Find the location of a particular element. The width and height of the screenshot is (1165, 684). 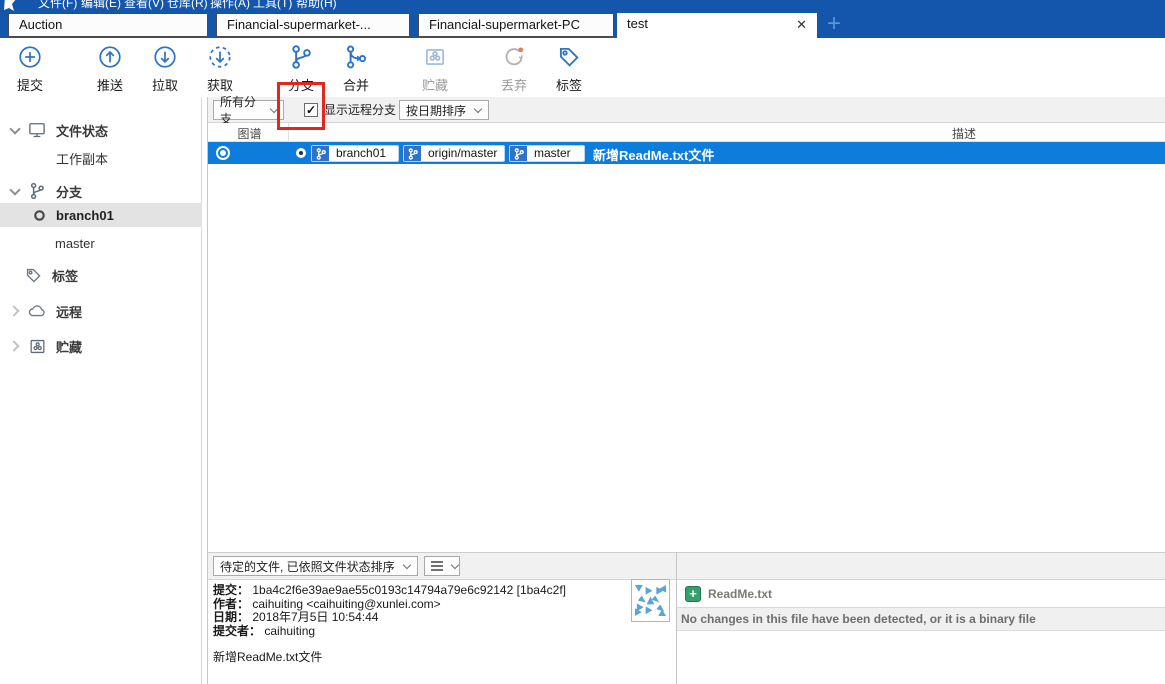

sidebar: 文件状态 工作副本 分支 branch01 master 标签 远程 贮藏 is located at coordinates (101, 390).